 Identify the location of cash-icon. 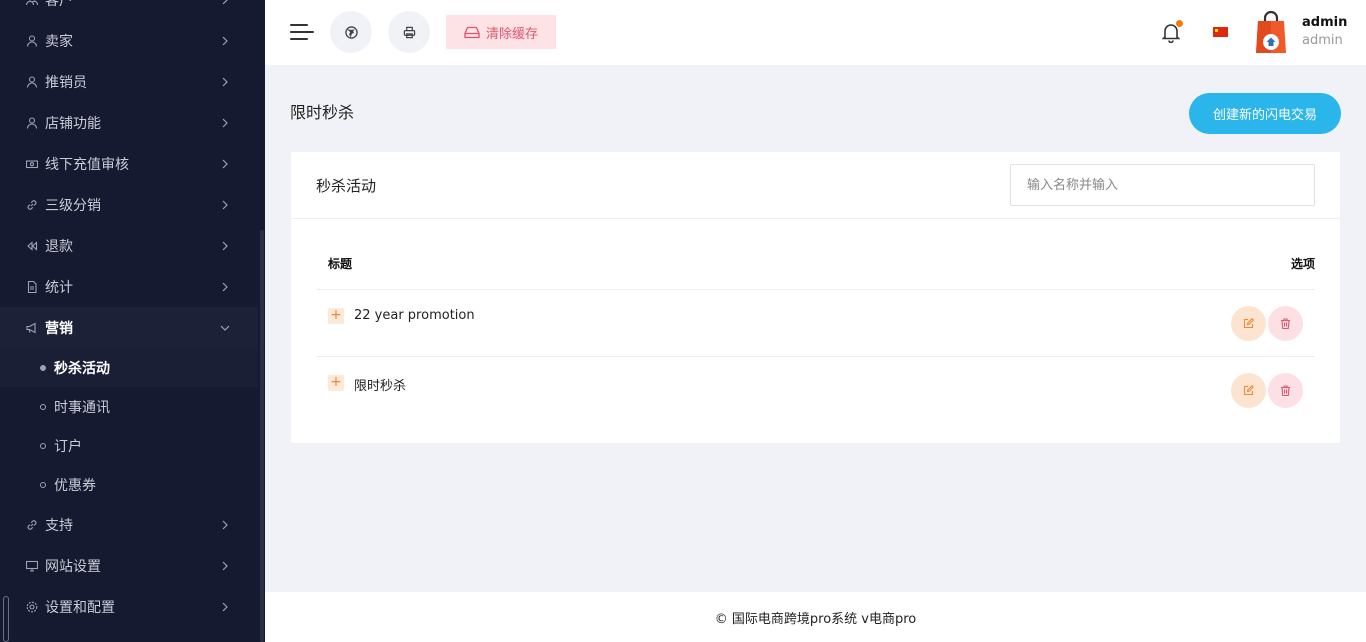
(32, 164).